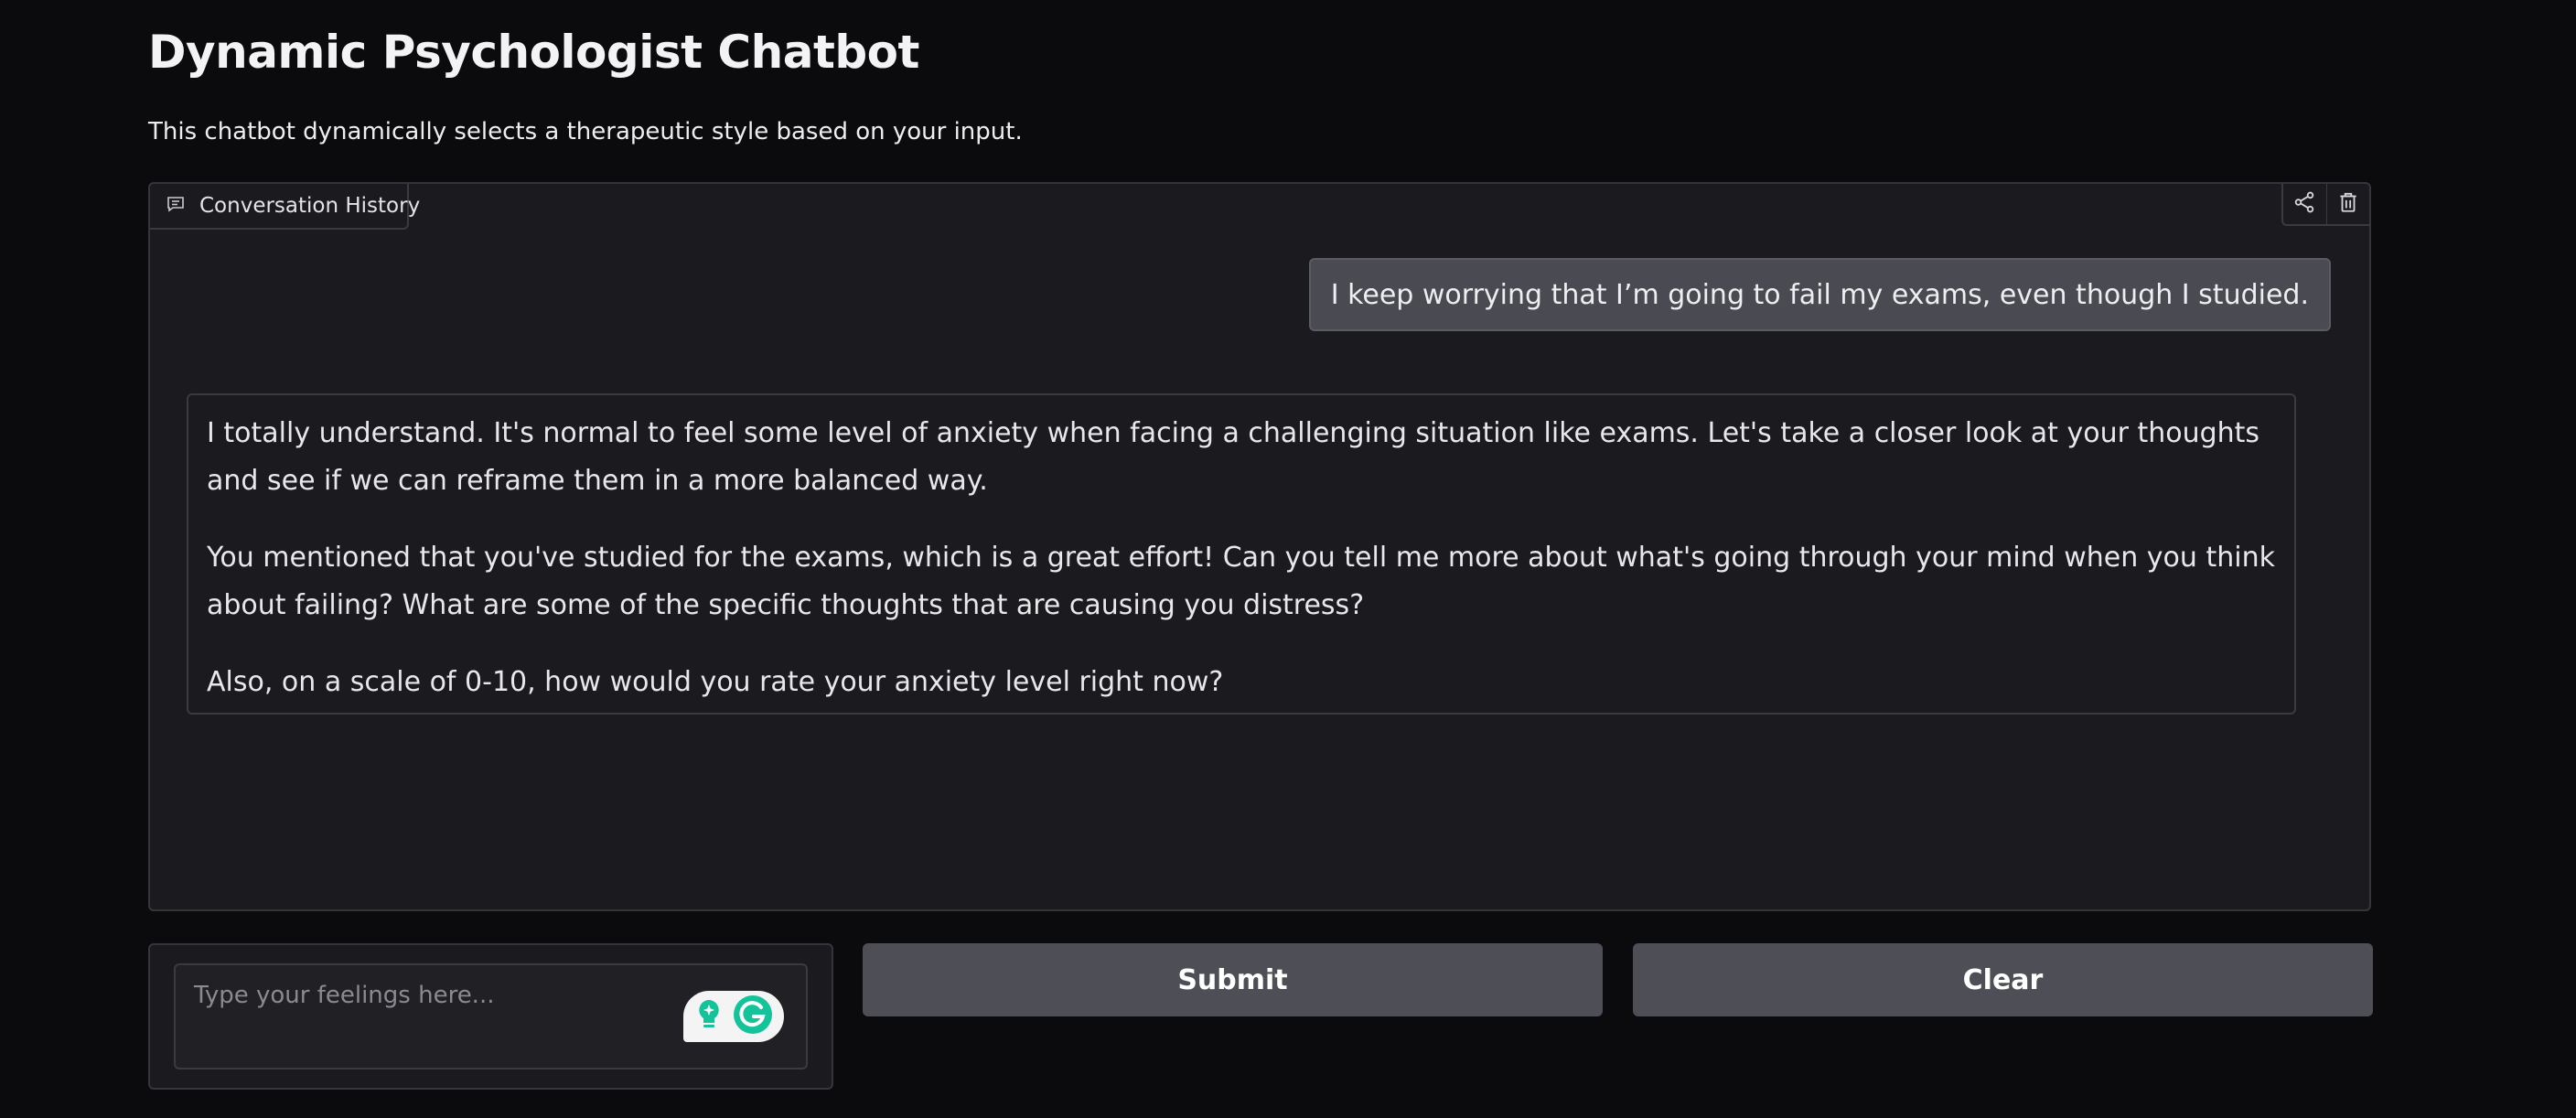 This screenshot has width=2576, height=1118. What do you see at coordinates (310, 206) in the screenshot?
I see `conversation-history-text: Conversation History` at bounding box center [310, 206].